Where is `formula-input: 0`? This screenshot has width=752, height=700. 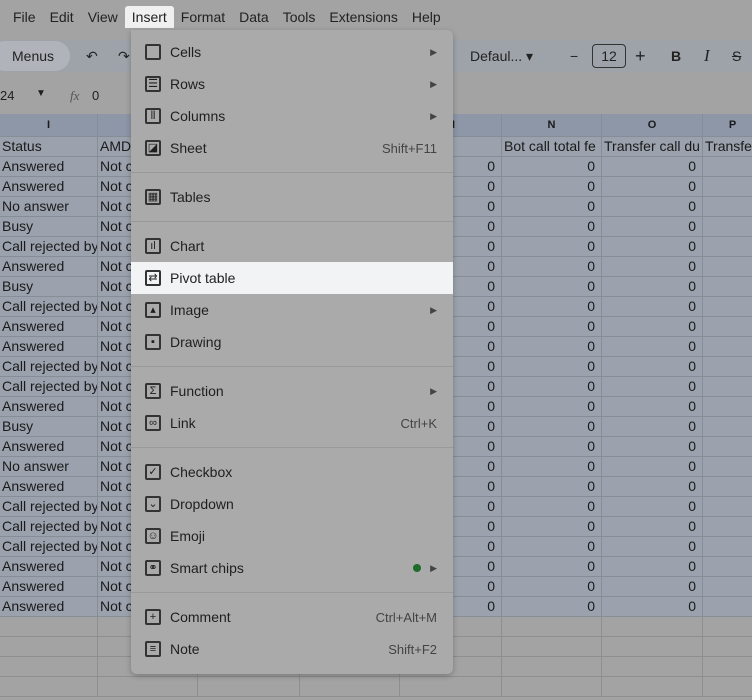
formula-input: 0 is located at coordinates (95, 95).